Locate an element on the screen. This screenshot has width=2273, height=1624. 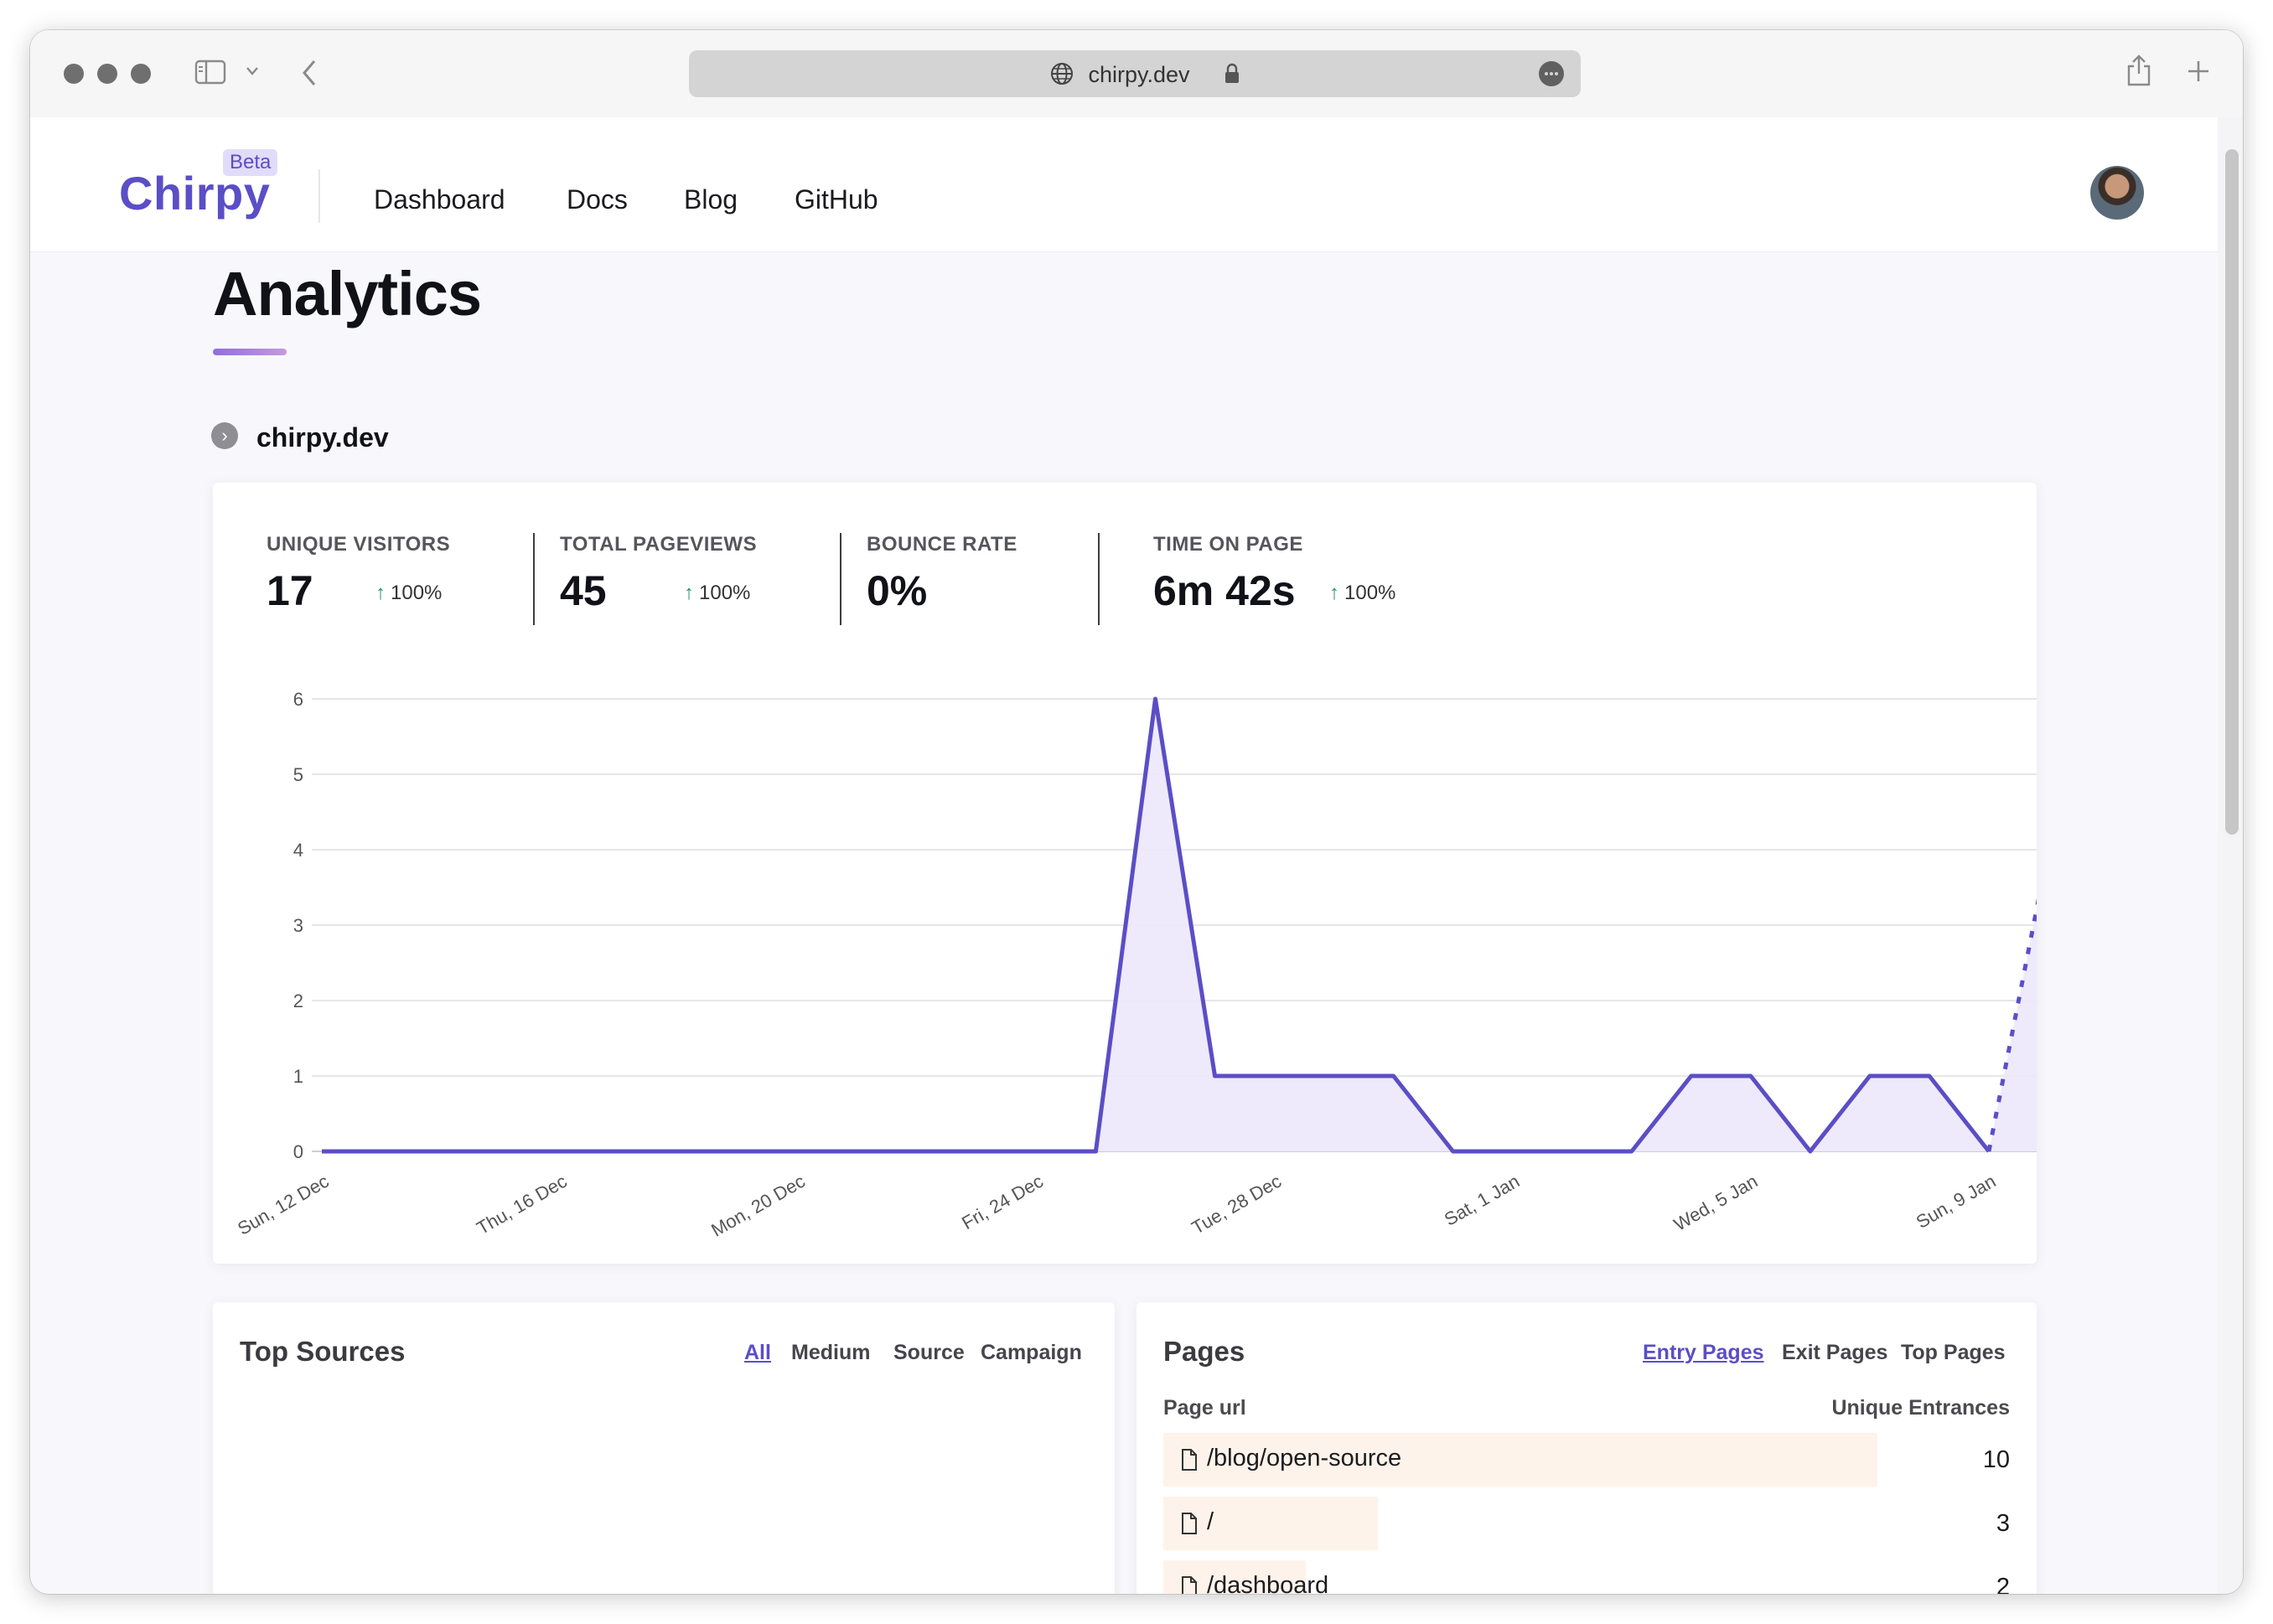
nav-blog: Blog is located at coordinates (711, 199).